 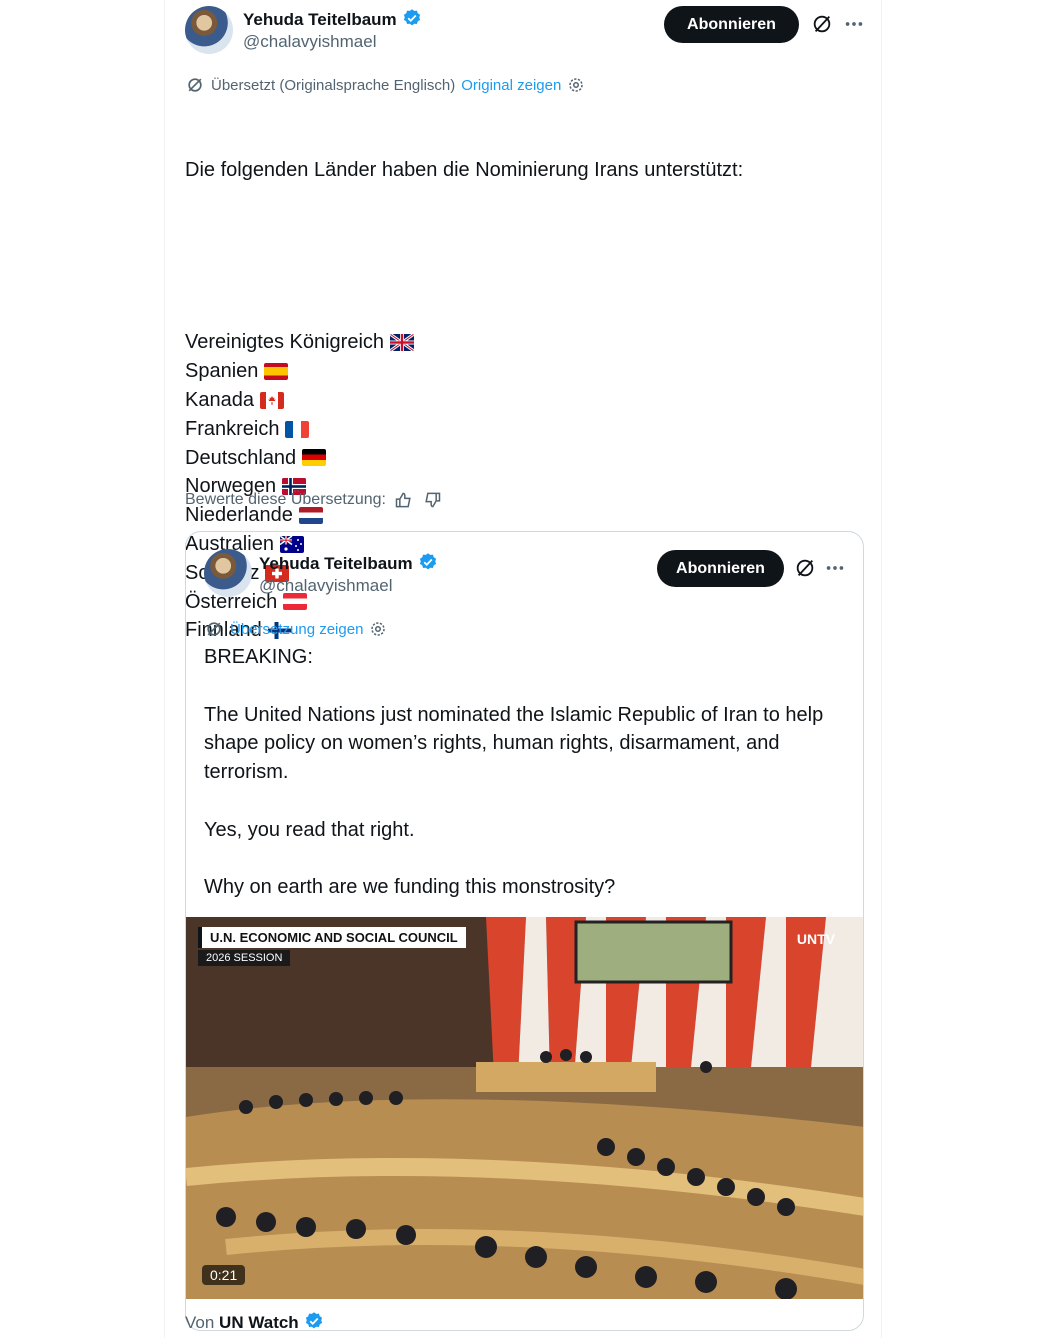 What do you see at coordinates (815, 939) in the screenshot?
I see `channel-logo: UNTV` at bounding box center [815, 939].